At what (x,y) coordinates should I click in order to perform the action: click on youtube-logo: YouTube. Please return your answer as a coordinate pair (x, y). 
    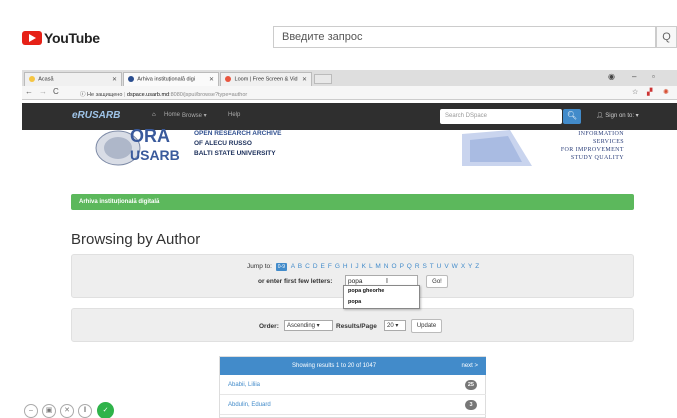
    Looking at the image, I should click on (61, 38).